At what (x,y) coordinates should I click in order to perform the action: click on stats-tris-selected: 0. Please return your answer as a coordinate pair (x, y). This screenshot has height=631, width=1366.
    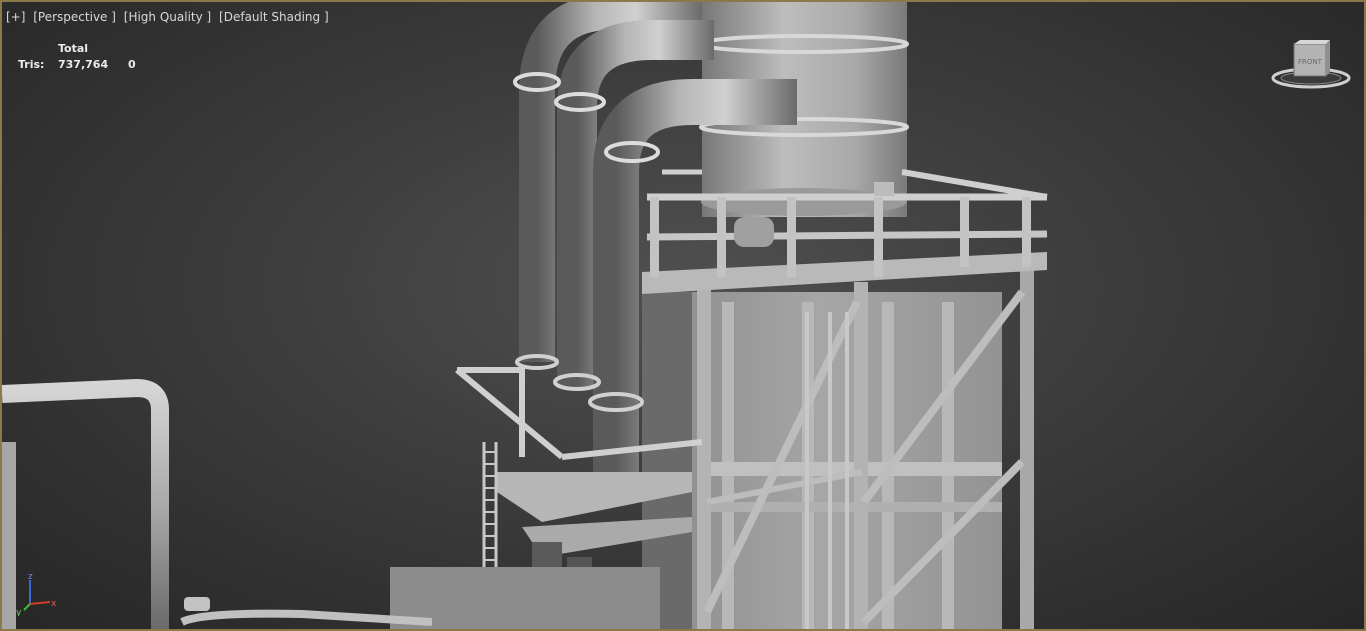
    Looking at the image, I should click on (132, 64).